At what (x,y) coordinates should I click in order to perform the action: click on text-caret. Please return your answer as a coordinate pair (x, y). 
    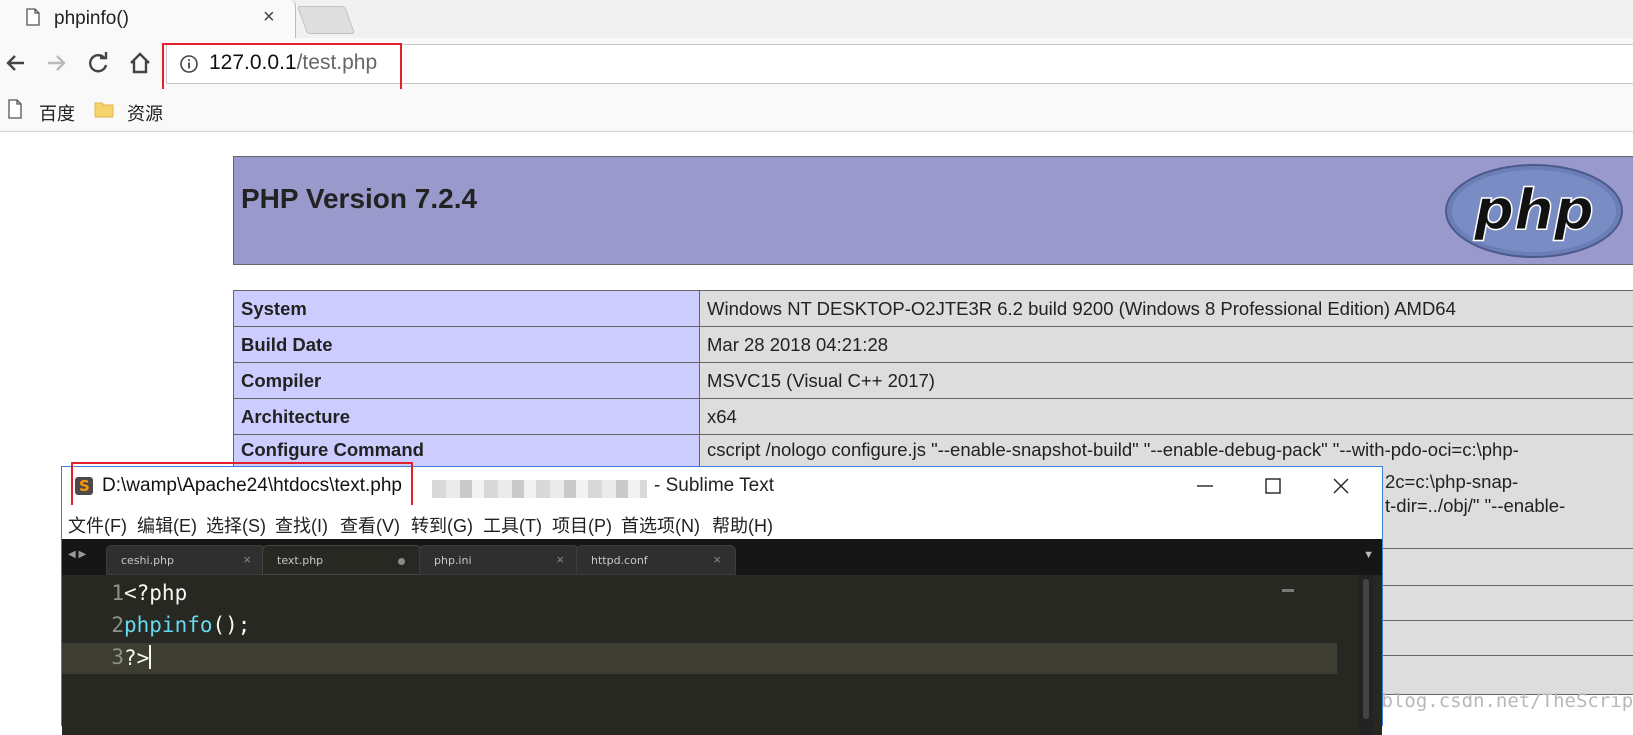
    Looking at the image, I should click on (150, 657).